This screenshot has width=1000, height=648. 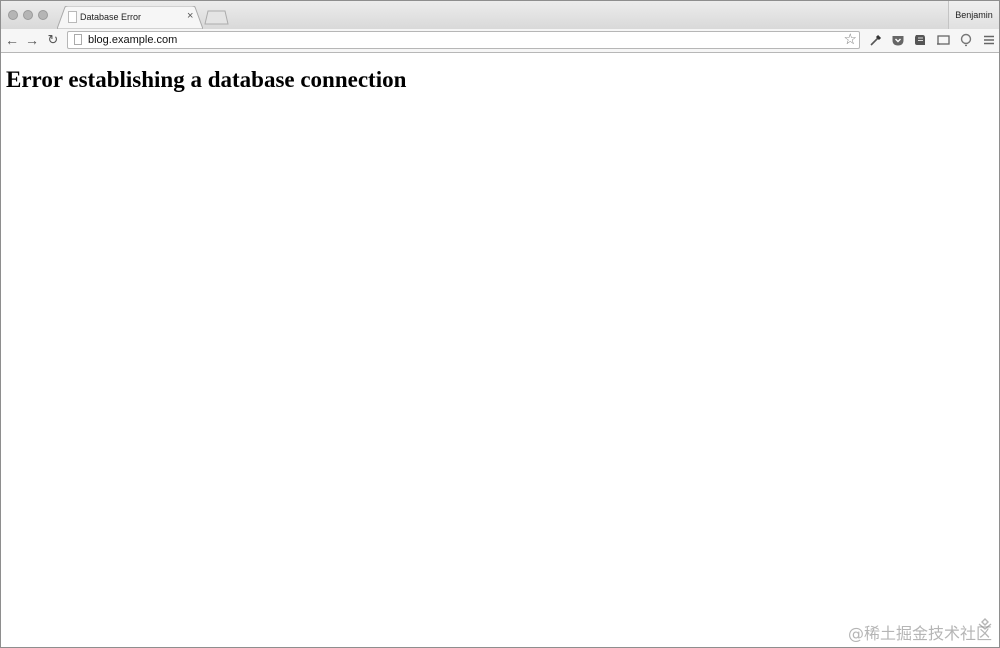 What do you see at coordinates (53, 40) in the screenshot?
I see `reload-button: ↻` at bounding box center [53, 40].